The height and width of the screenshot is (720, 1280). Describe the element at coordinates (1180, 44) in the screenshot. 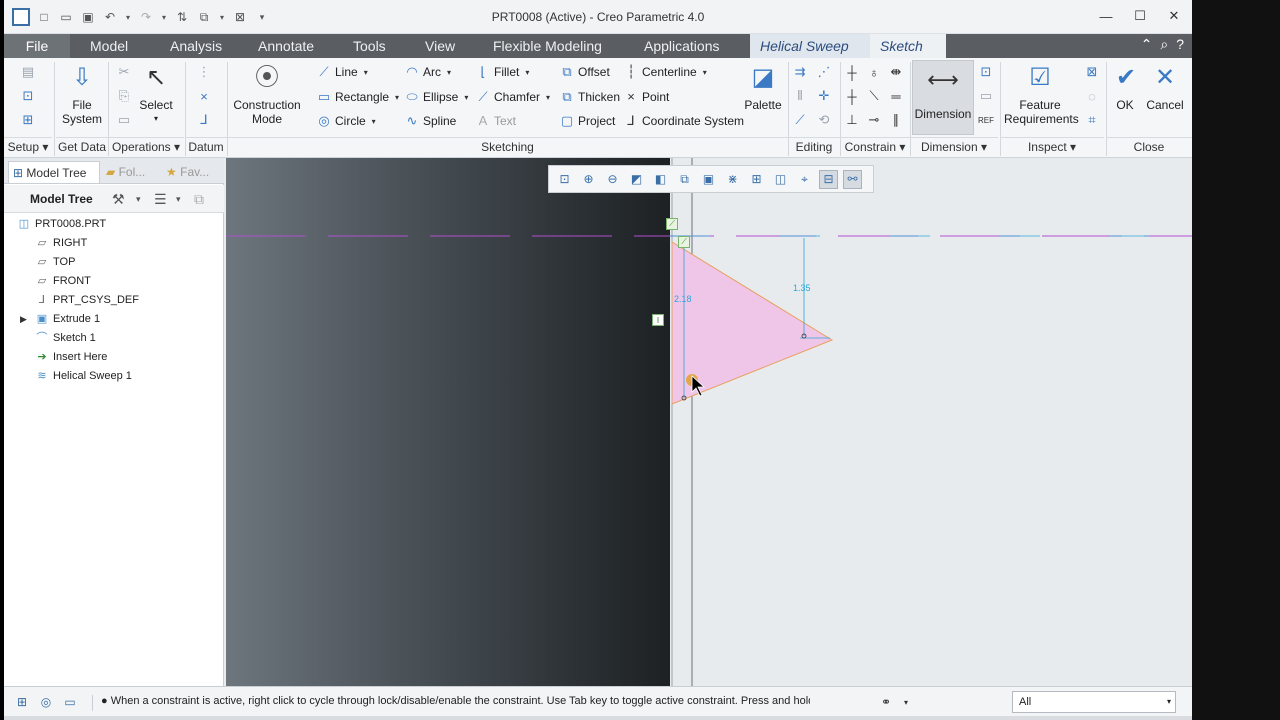

I see `help-icon: ?` at that location.